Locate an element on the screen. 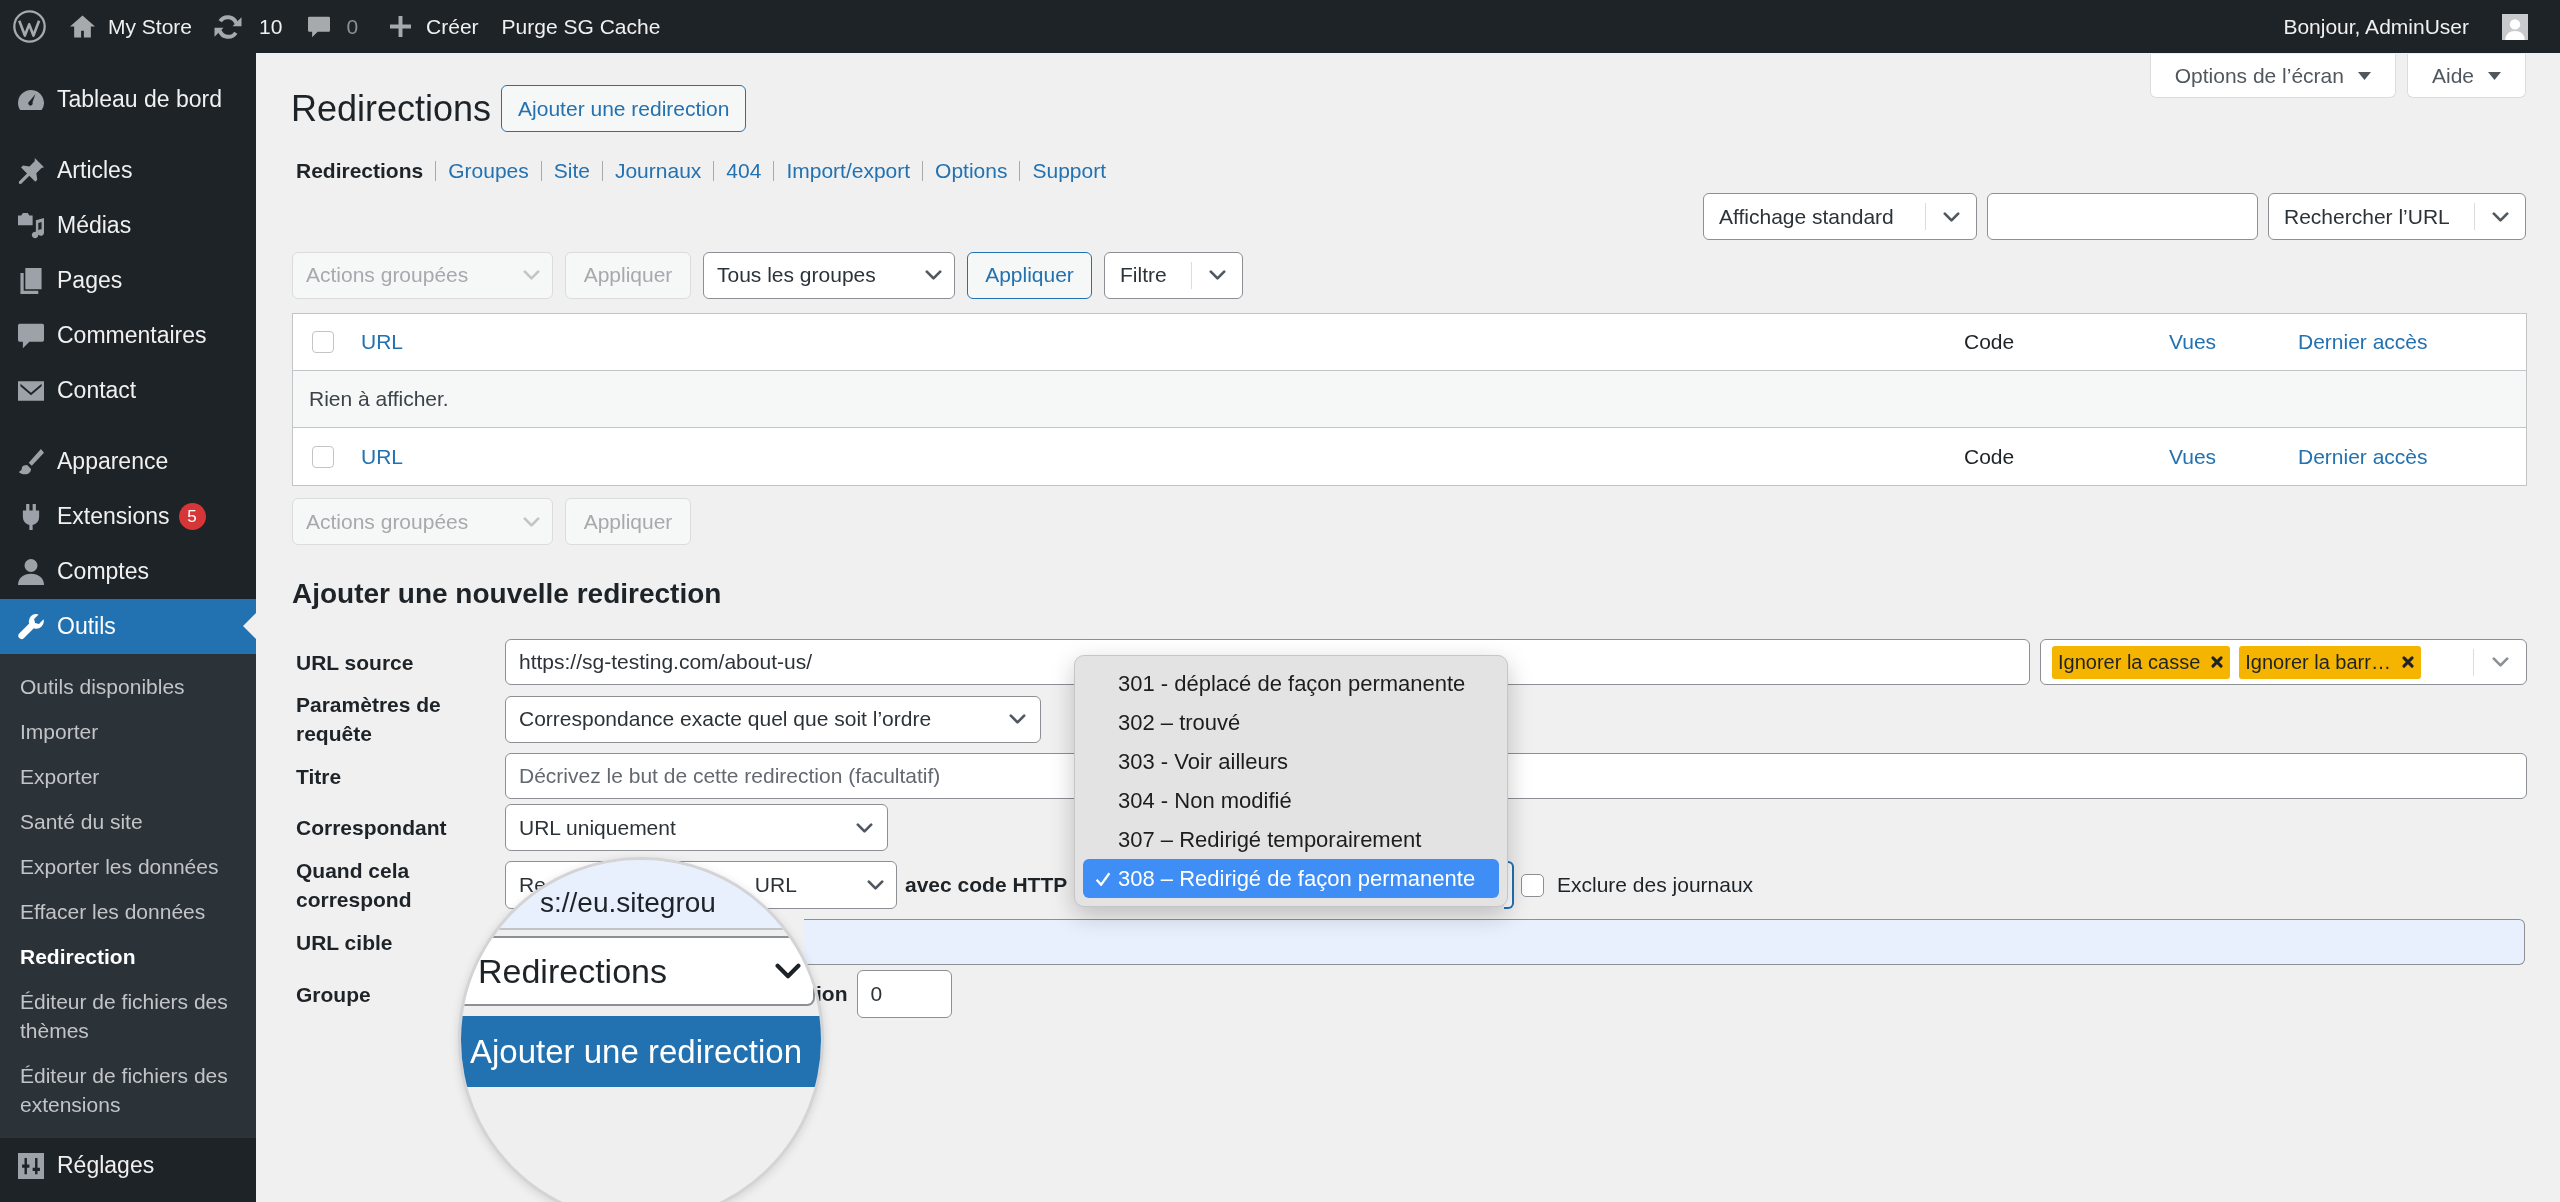 The image size is (2560, 1202). field-label: Paramètres de requête is located at coordinates (369, 719).